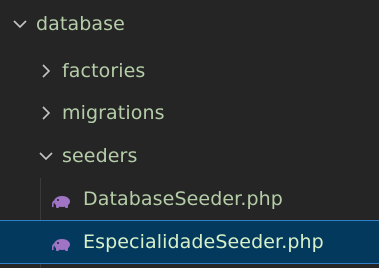 The width and height of the screenshot is (379, 268). Describe the element at coordinates (104, 71) in the screenshot. I see `tree-item-label: factories` at that location.